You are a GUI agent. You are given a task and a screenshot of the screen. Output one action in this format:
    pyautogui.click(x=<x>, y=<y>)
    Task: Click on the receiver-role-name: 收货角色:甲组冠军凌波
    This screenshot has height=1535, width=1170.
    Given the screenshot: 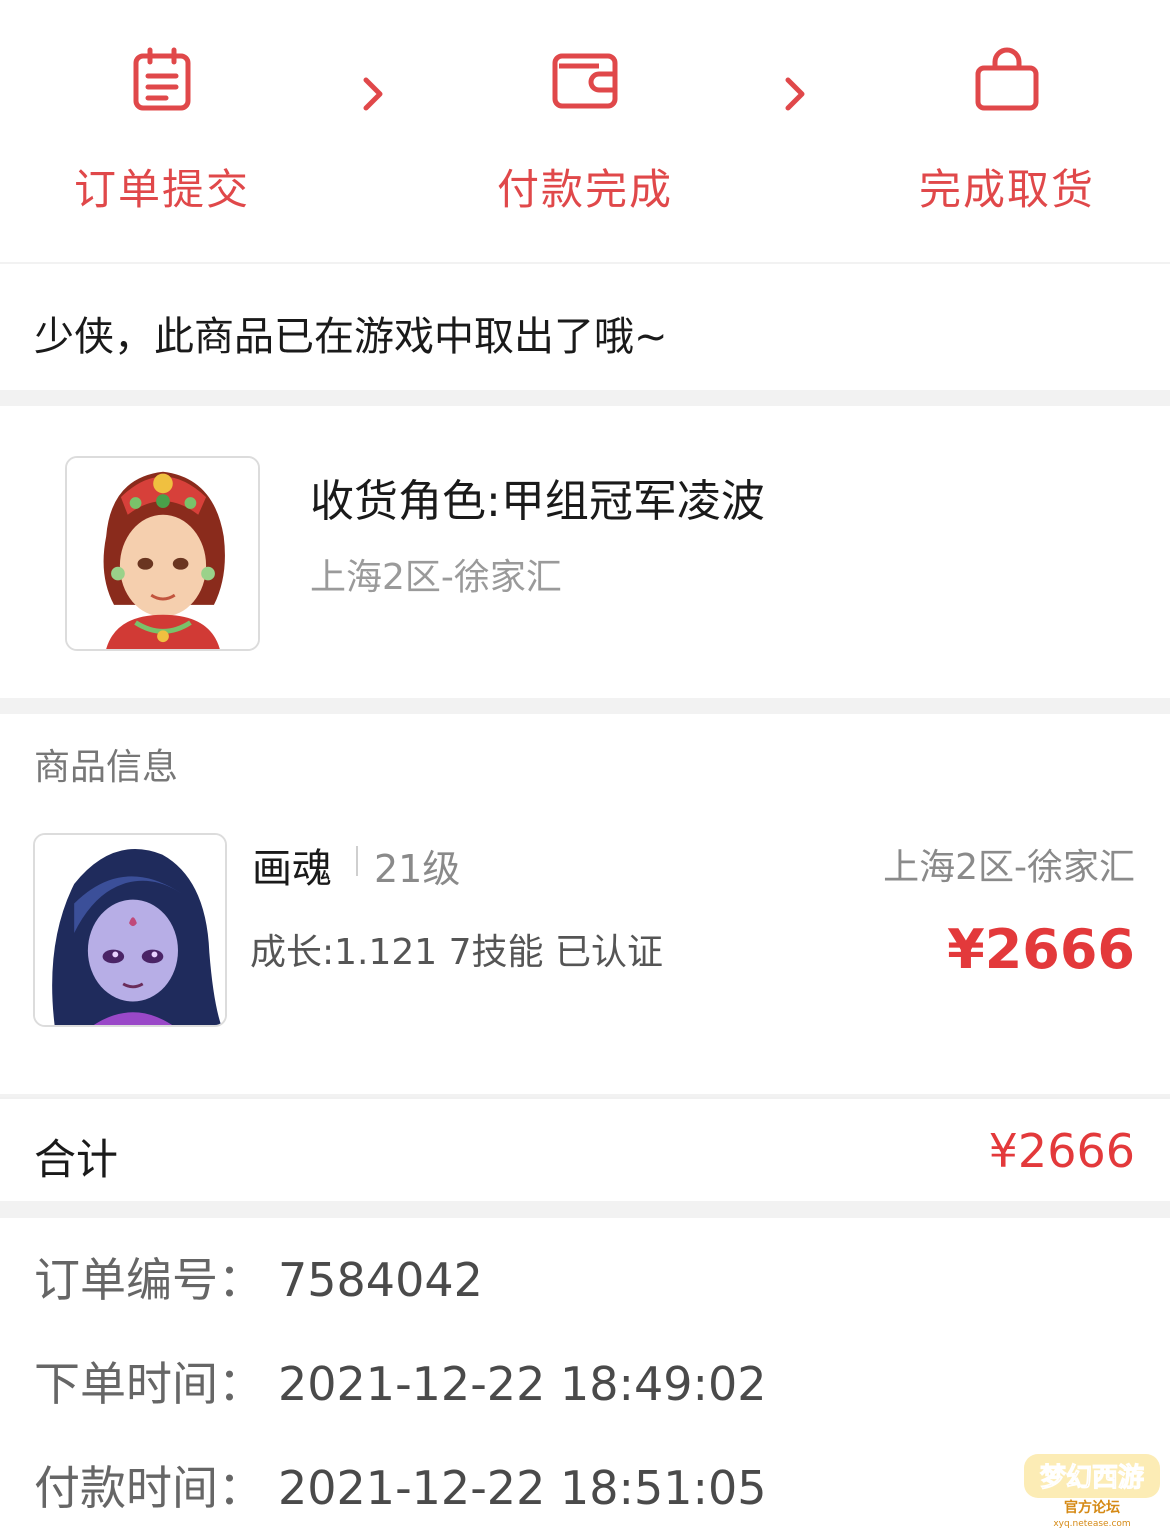 What is the action you would take?
    pyautogui.click(x=537, y=501)
    